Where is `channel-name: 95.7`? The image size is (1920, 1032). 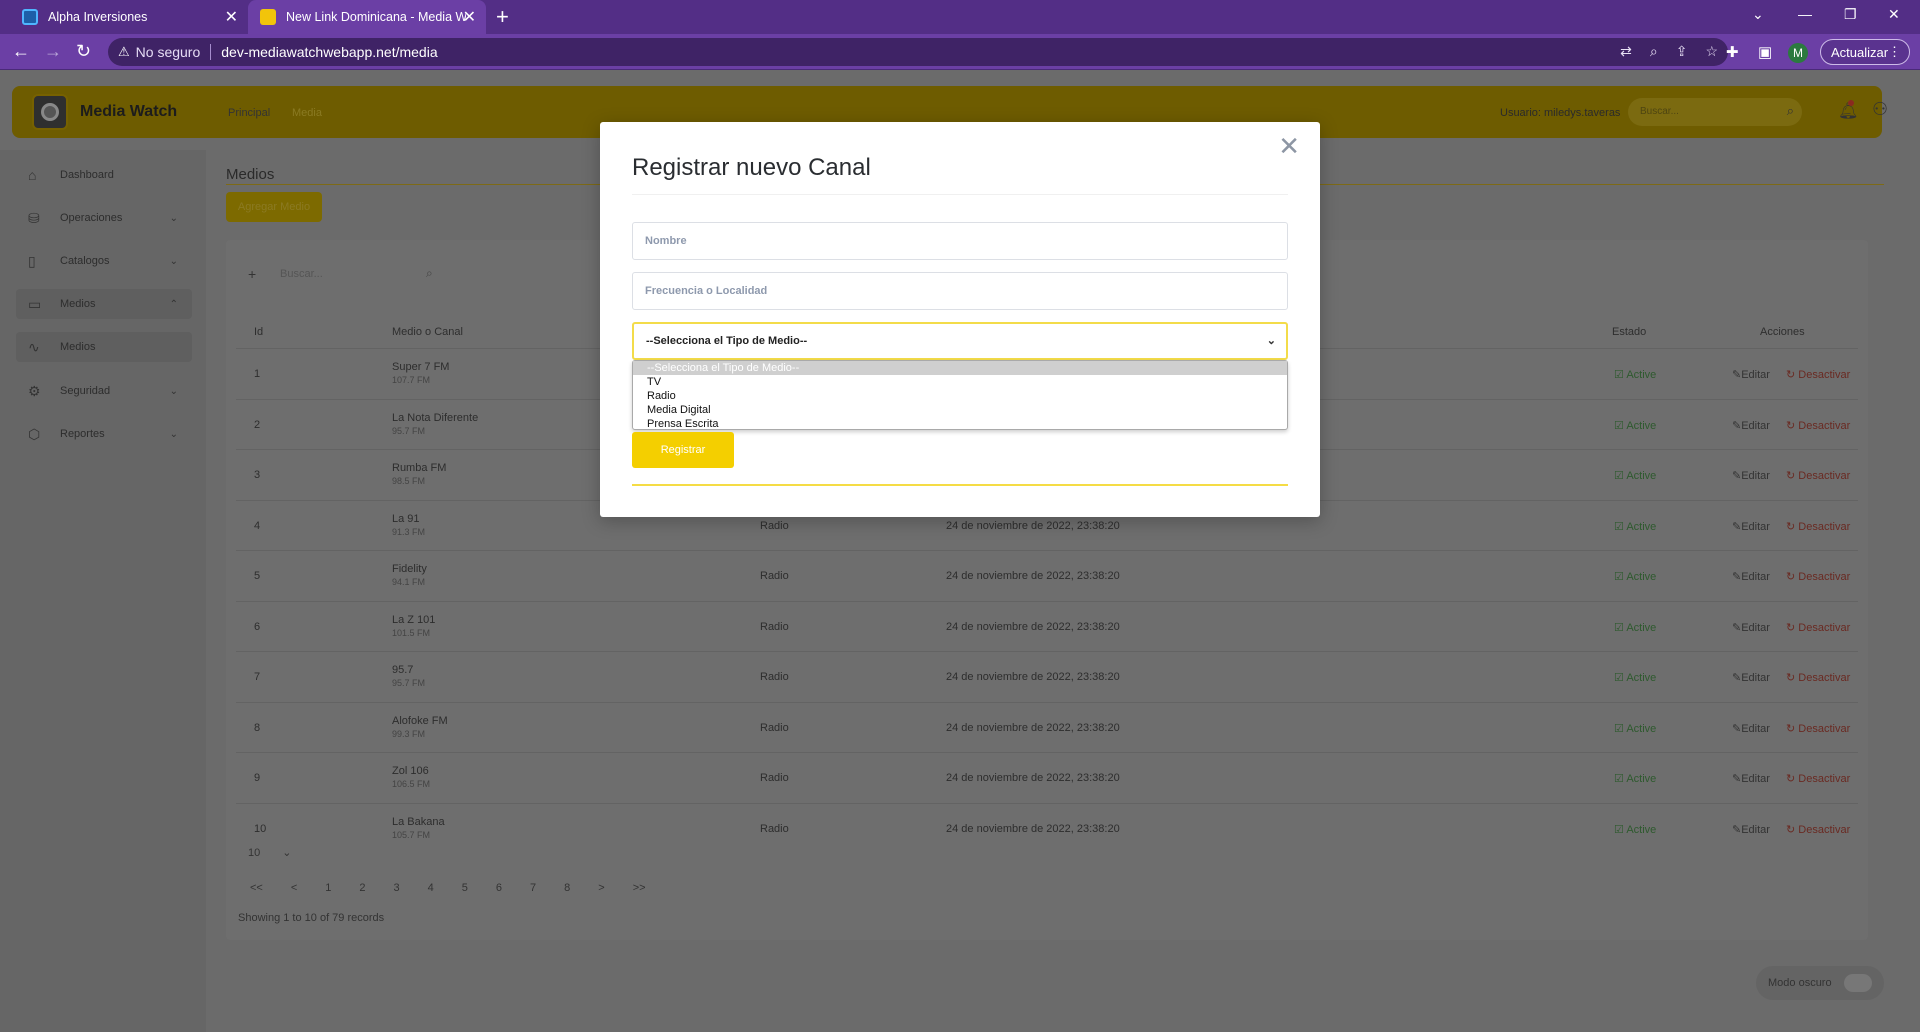
channel-name: 95.7 is located at coordinates (403, 670).